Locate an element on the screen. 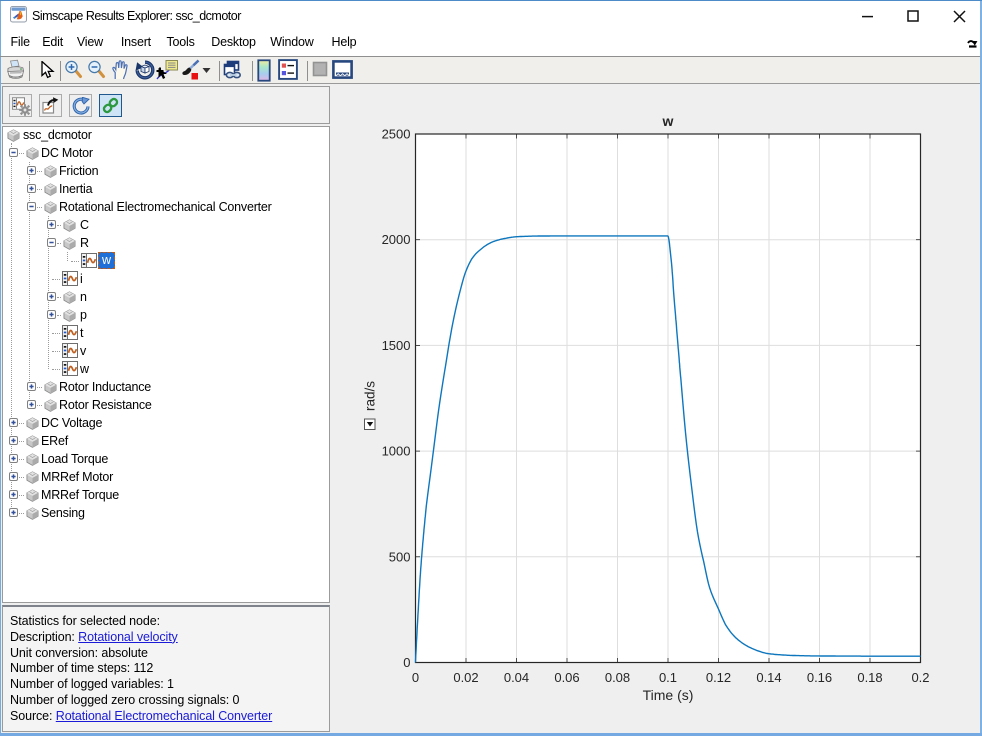  svg-text: 0.18 is located at coordinates (869, 677).